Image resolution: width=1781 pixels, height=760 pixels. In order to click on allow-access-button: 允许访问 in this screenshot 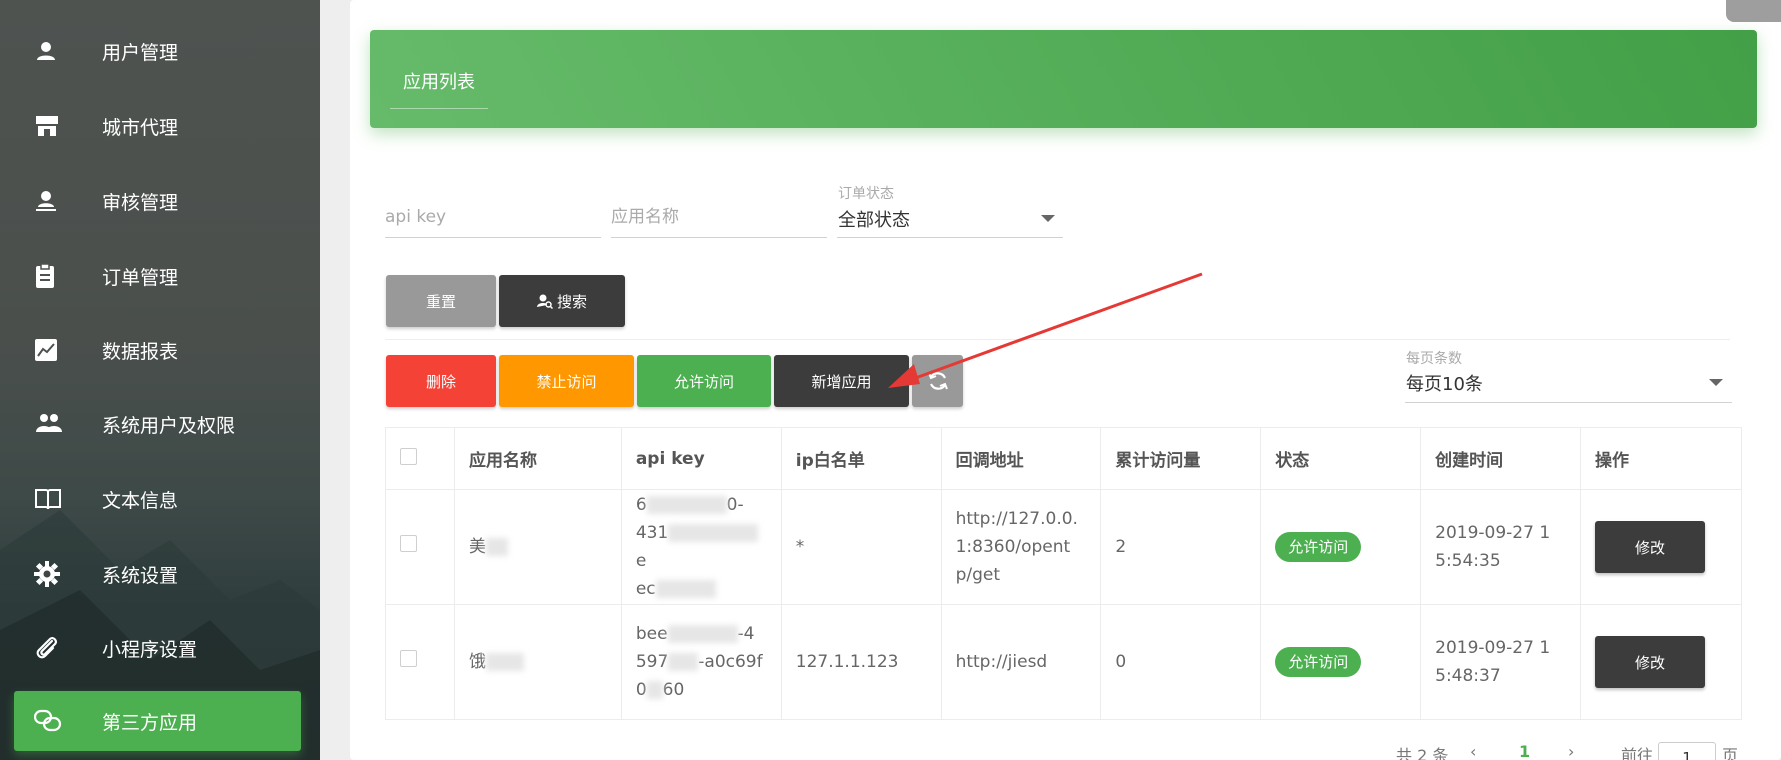, I will do `click(704, 381)`.